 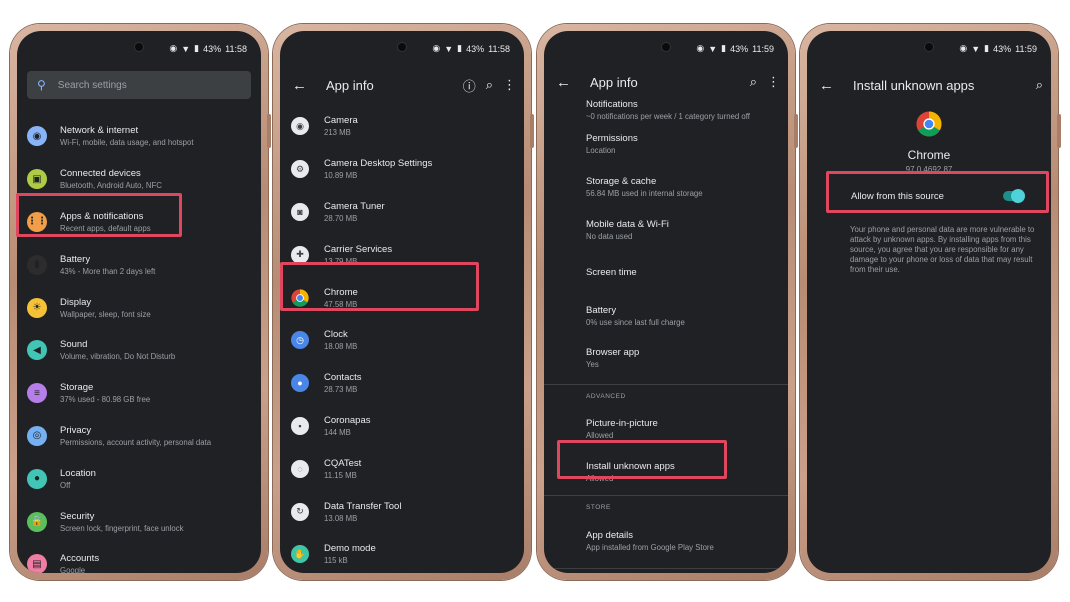 What do you see at coordinates (735, 48) in the screenshot?
I see `status-bar: ◉ ▼ ▮ 43% 11:59` at bounding box center [735, 48].